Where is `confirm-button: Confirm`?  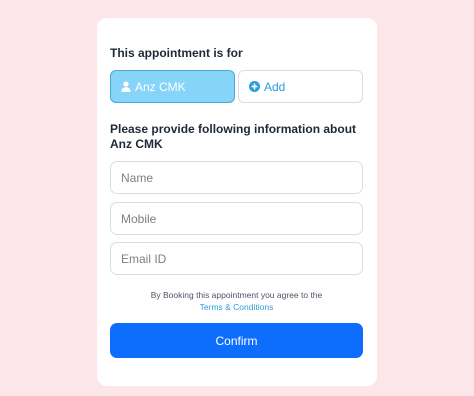 confirm-button: Confirm is located at coordinates (236, 340).